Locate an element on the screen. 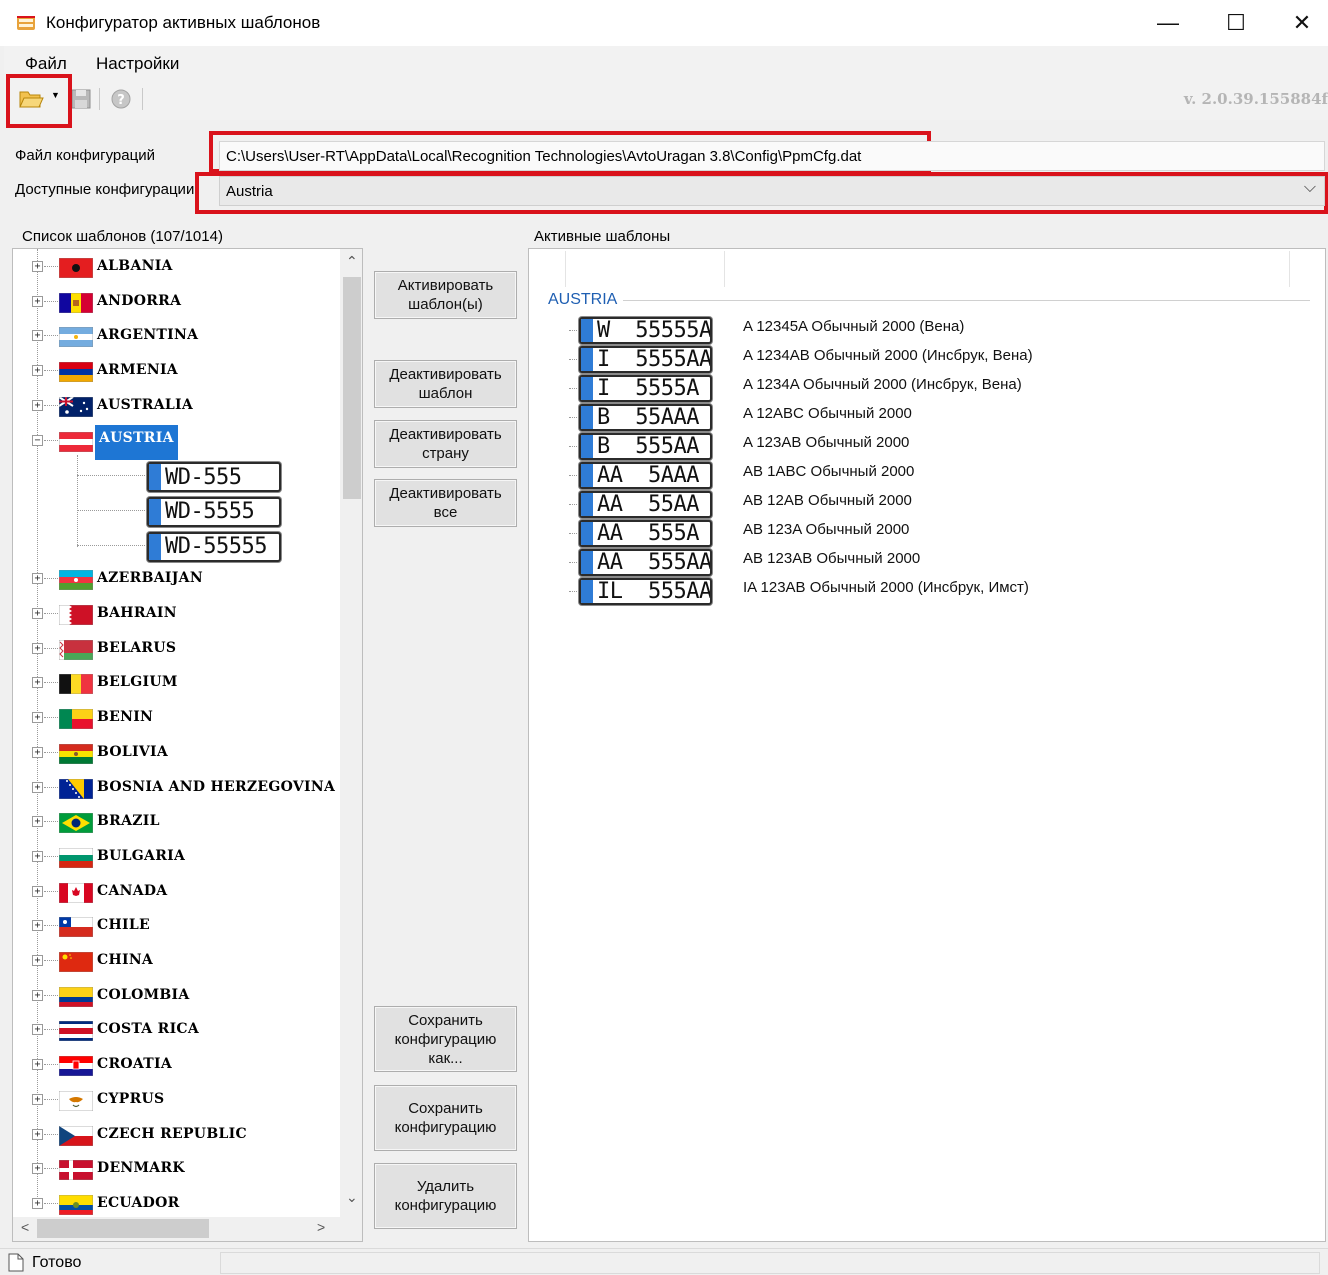 The image size is (1328, 1275). tree-item-armenia: + ARMENIA is located at coordinates (178, 372).